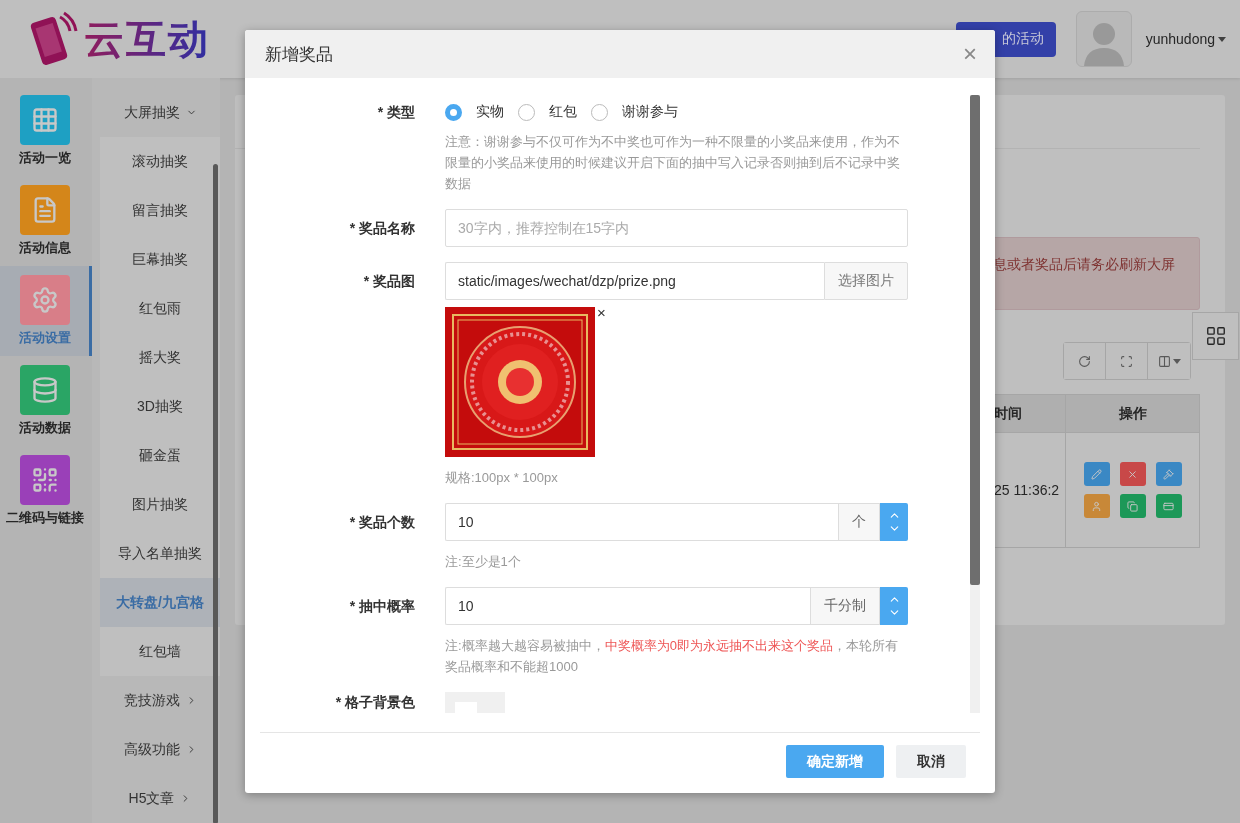 The width and height of the screenshot is (1240, 823). I want to click on hint-text: 注:概率越大越容易被抽中，中奖概率为0即为永远抽不出来这个奖品，本轮所有奖品概率和不能超1000, so click(672, 656).